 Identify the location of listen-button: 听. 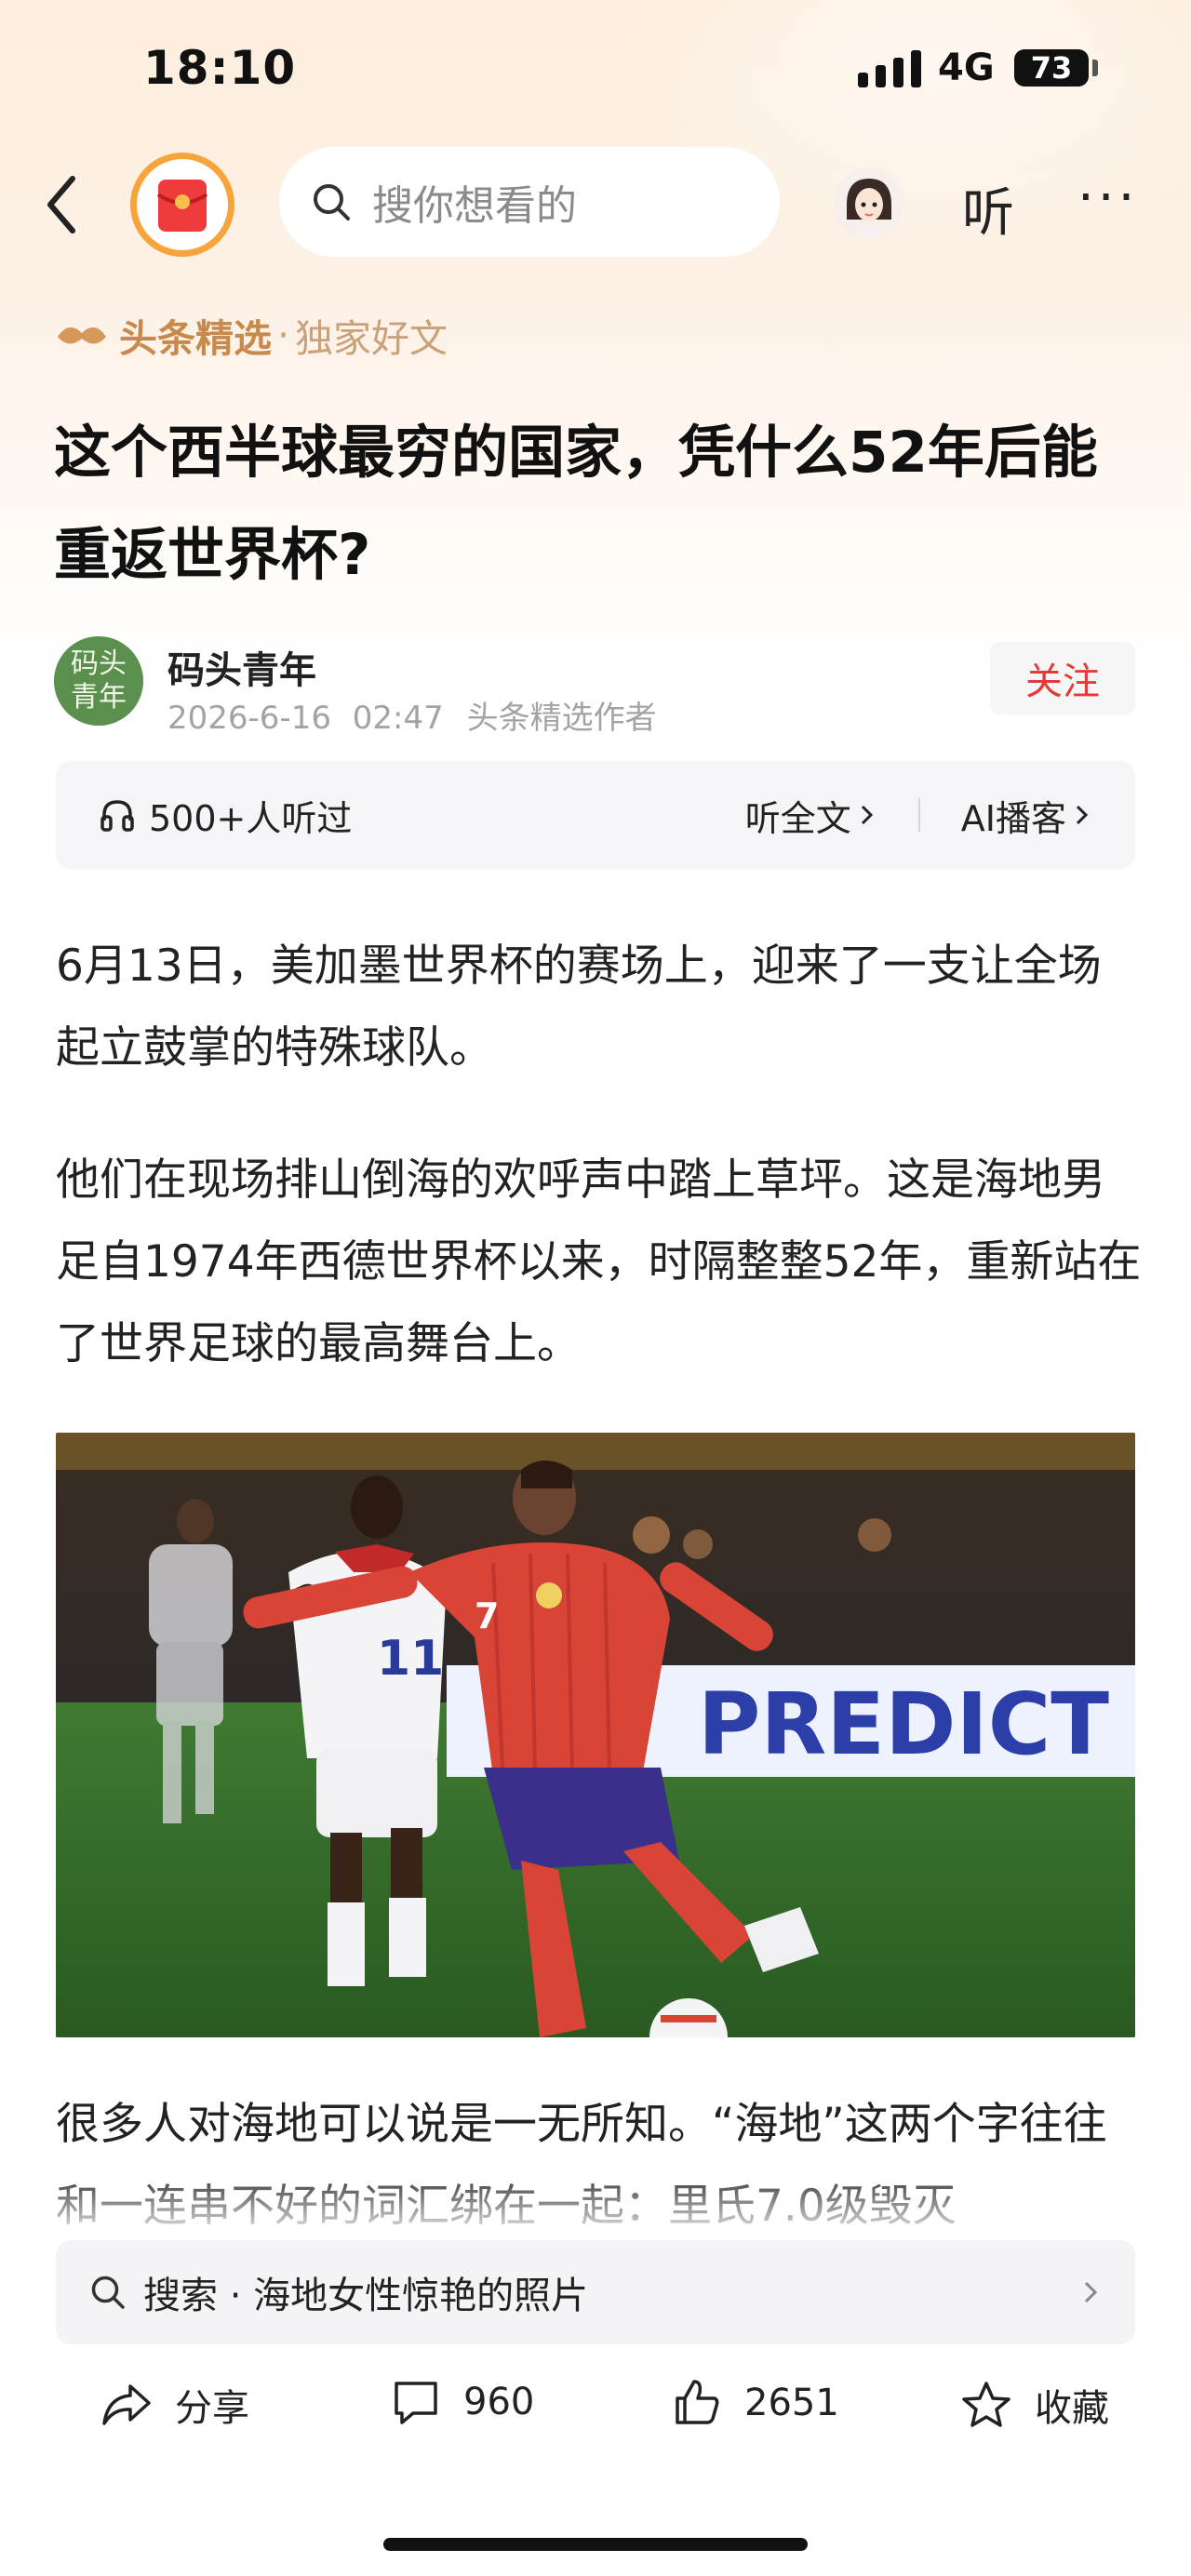
(988, 209).